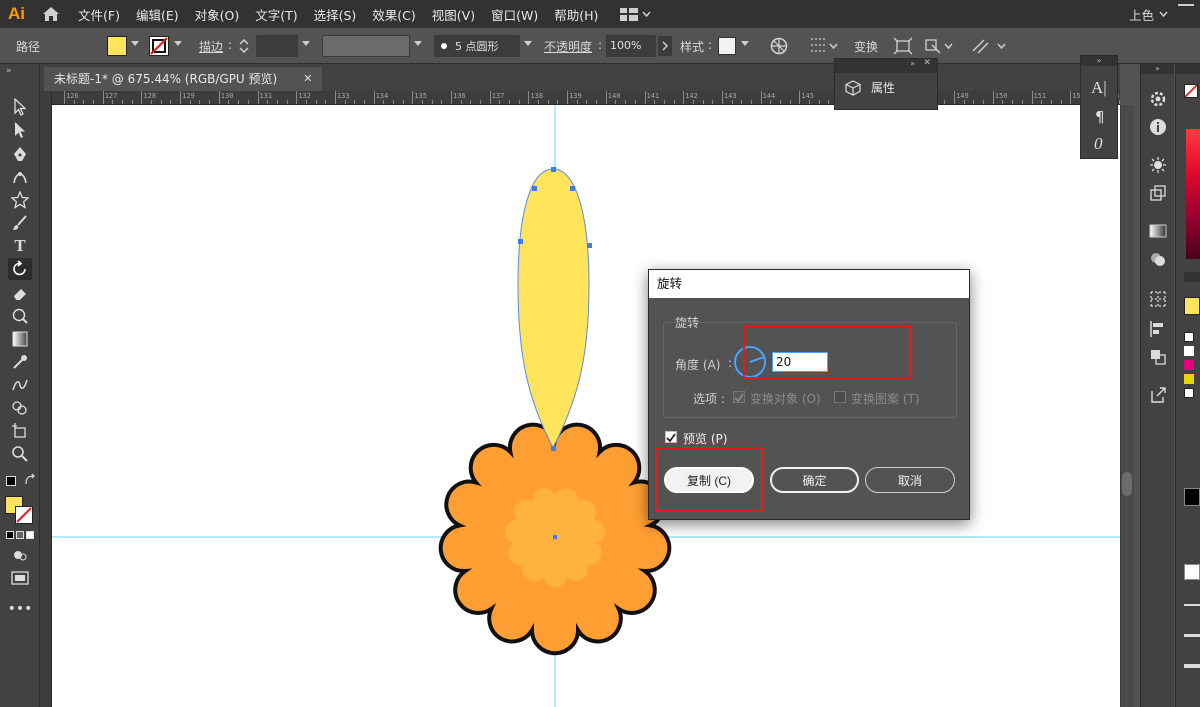  Describe the element at coordinates (20, 408) in the screenshot. I see `shape-builder-tool-icon` at that location.